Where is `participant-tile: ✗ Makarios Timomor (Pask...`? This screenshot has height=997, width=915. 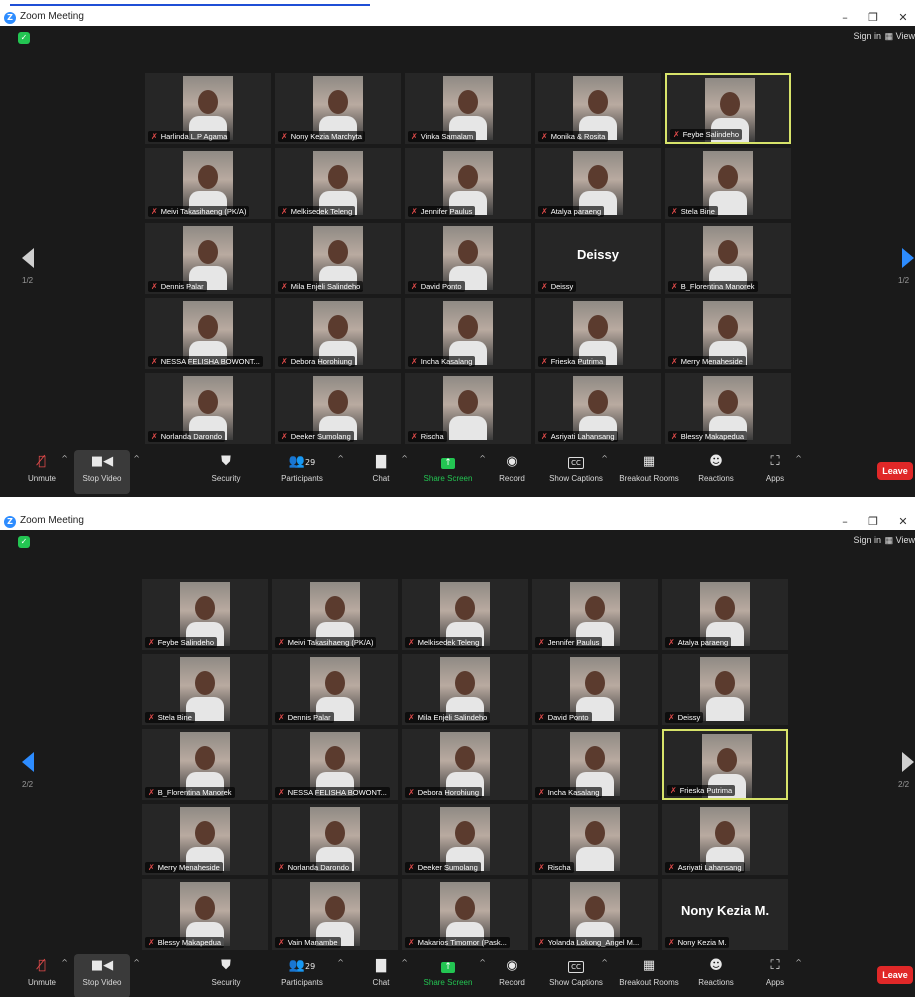 participant-tile: ✗ Makarios Timomor (Pask... is located at coordinates (465, 914).